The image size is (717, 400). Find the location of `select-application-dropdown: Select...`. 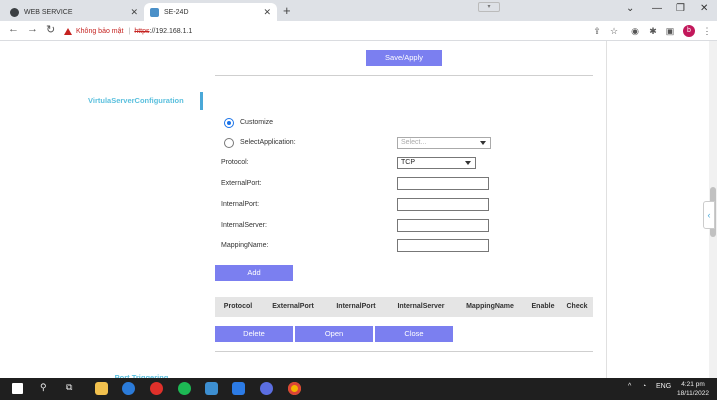

select-application-dropdown: Select... is located at coordinates (444, 143).